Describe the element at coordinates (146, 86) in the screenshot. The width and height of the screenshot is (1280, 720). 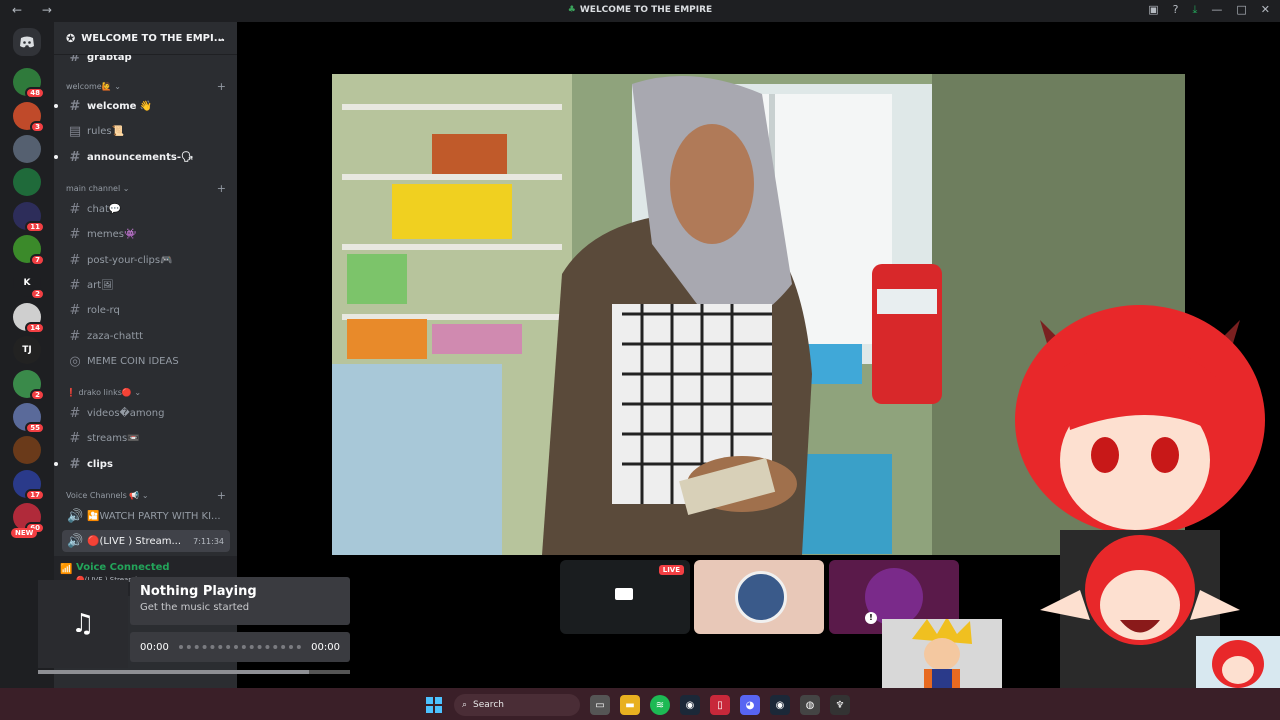
I see `category-welcome: welcome🙋 ⌄ +` at that location.